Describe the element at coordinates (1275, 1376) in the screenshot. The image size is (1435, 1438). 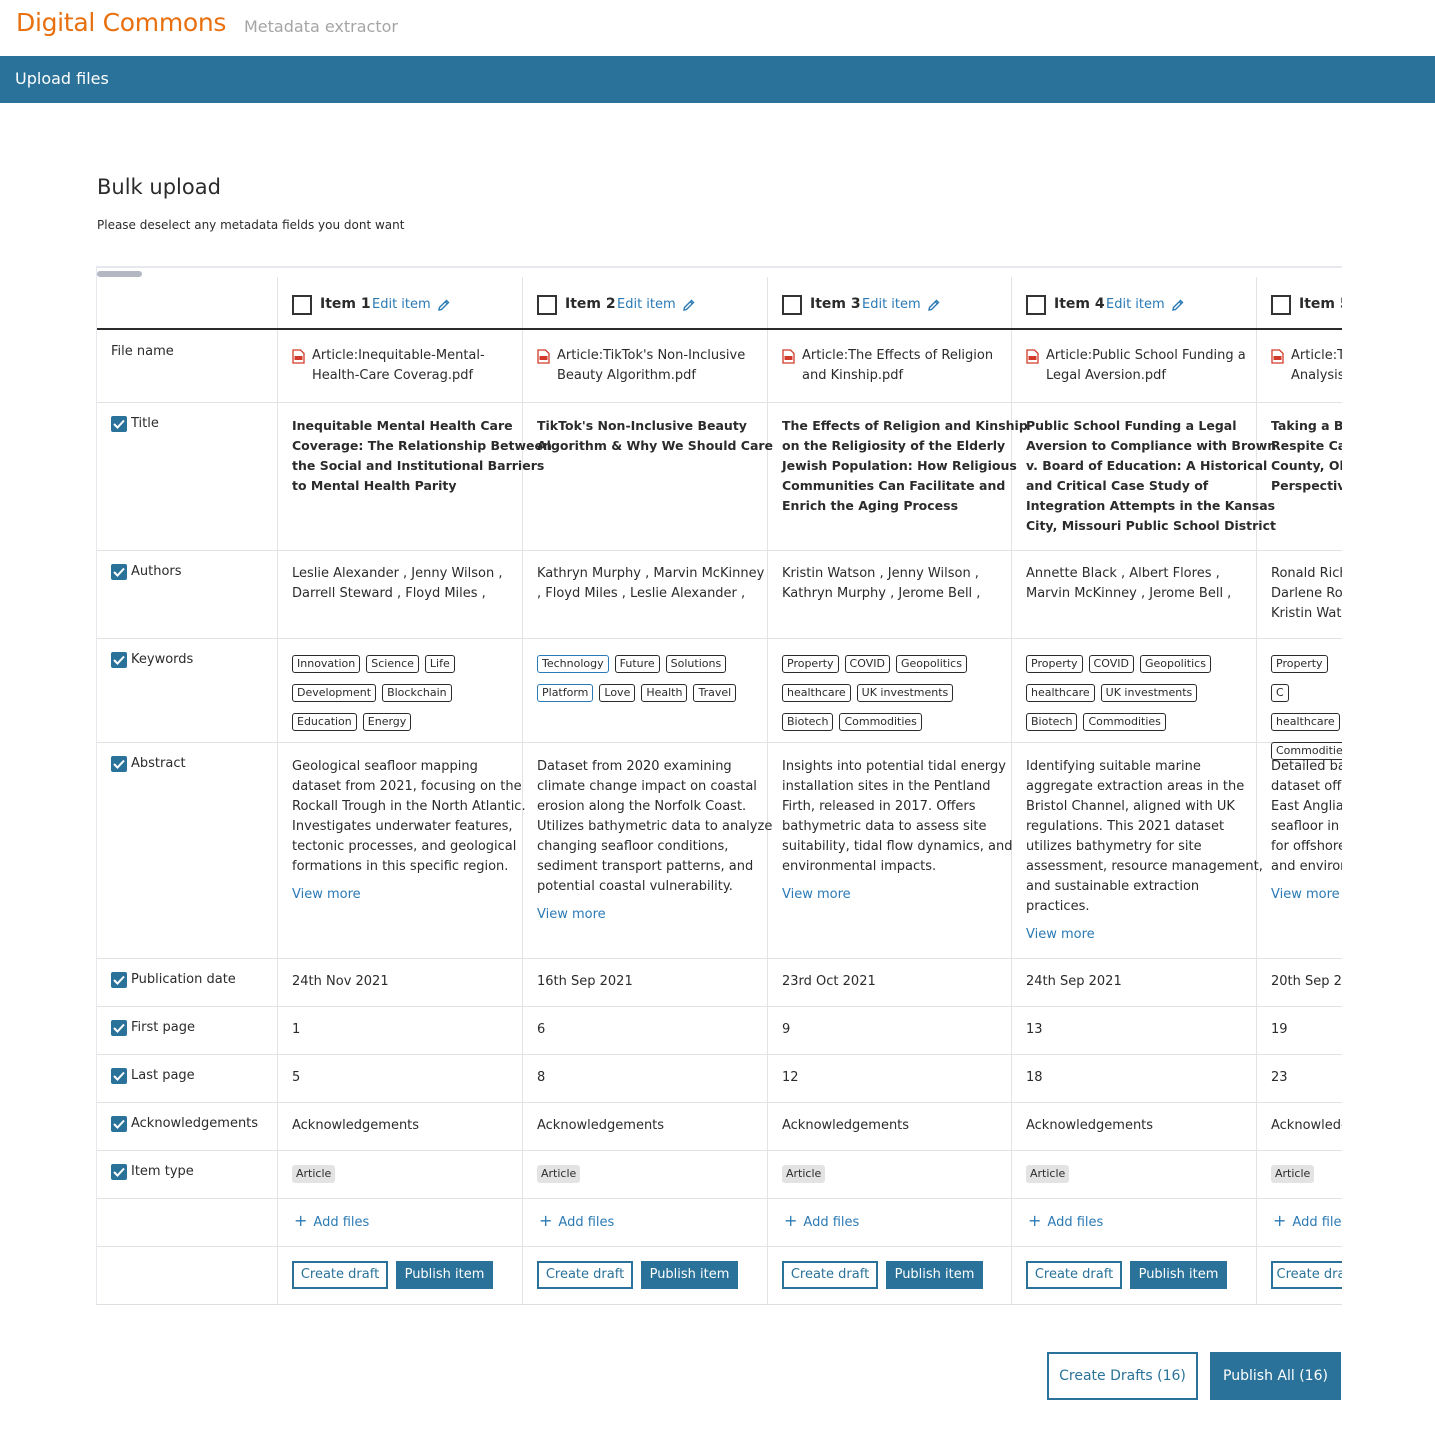
I see `publish-all-button: Publish All (16)` at that location.